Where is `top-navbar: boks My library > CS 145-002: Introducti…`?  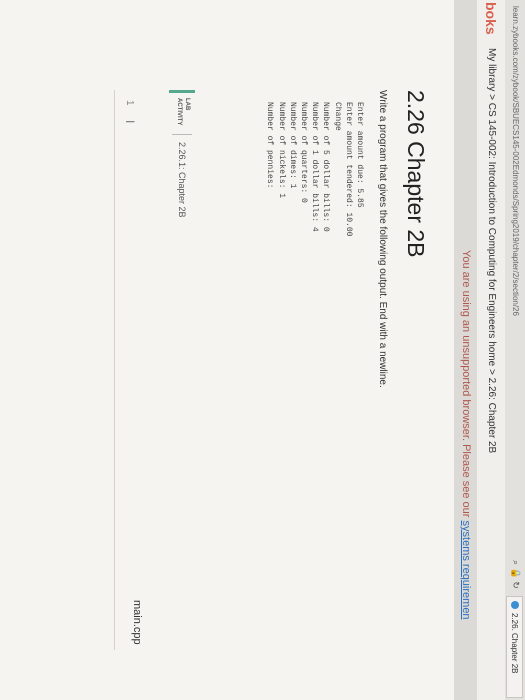
top-navbar: boks My library > CS 145-002: Introducti… is located at coordinates (490, 350).